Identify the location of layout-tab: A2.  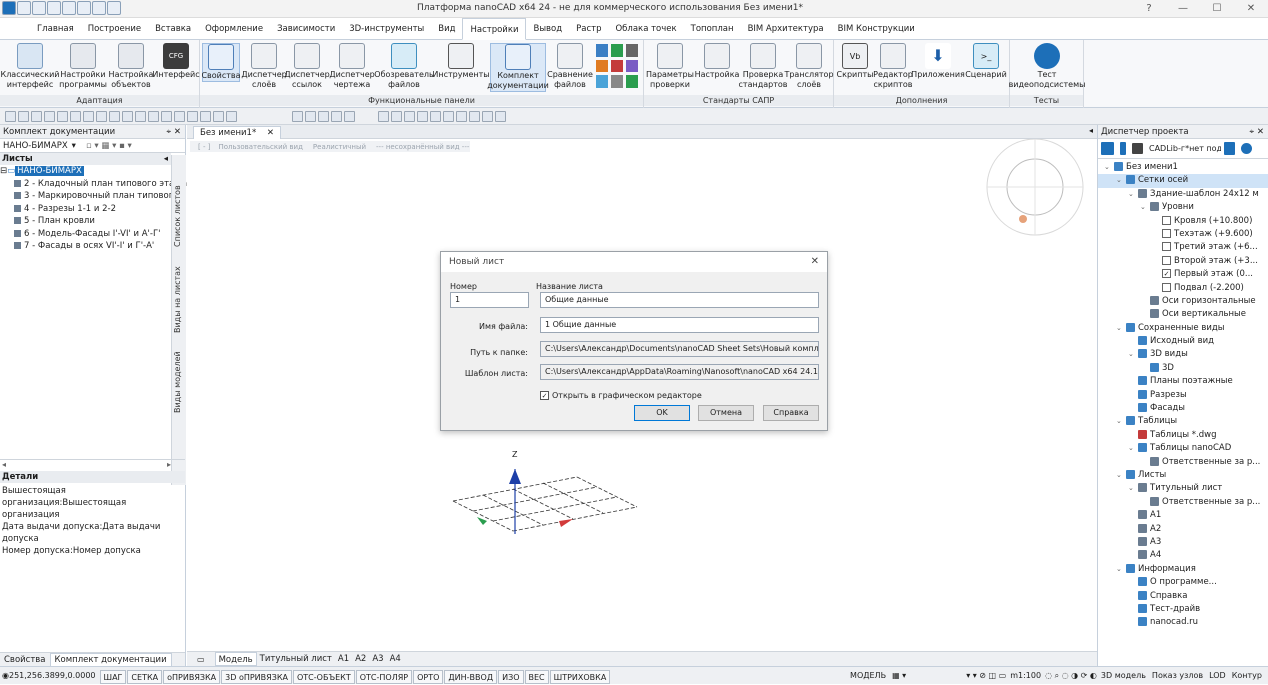
(360, 659).